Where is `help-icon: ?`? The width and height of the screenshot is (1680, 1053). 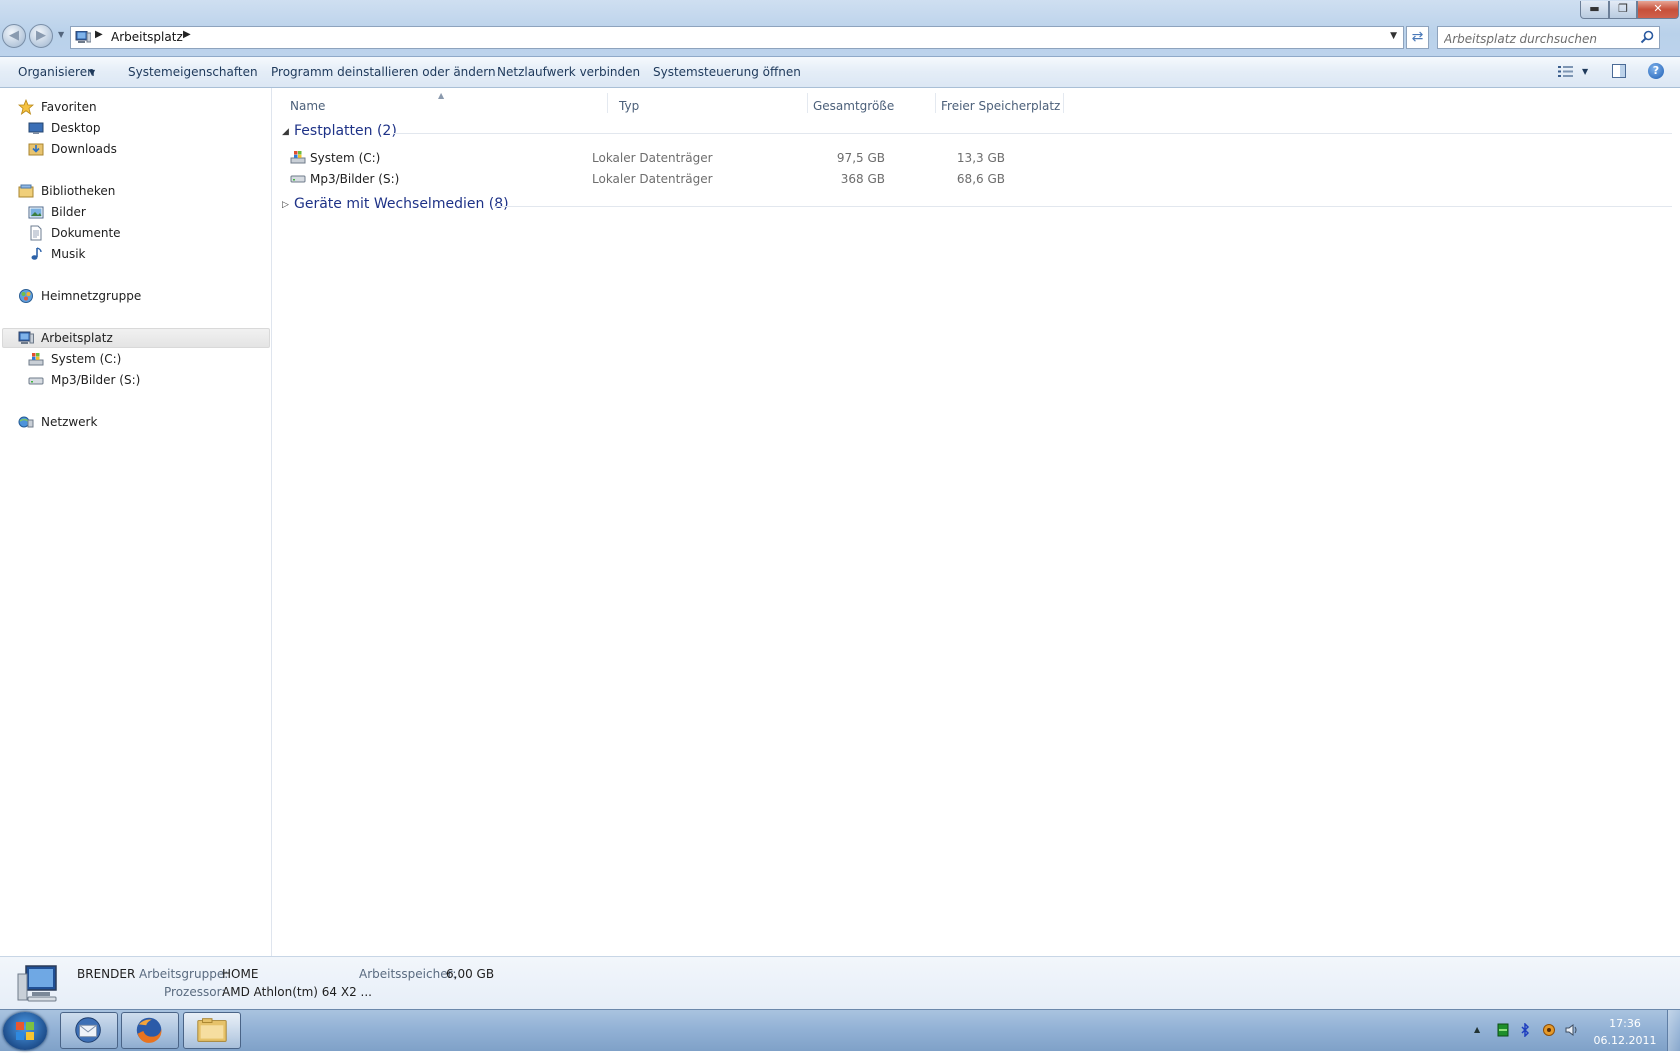
help-icon: ? is located at coordinates (1656, 71).